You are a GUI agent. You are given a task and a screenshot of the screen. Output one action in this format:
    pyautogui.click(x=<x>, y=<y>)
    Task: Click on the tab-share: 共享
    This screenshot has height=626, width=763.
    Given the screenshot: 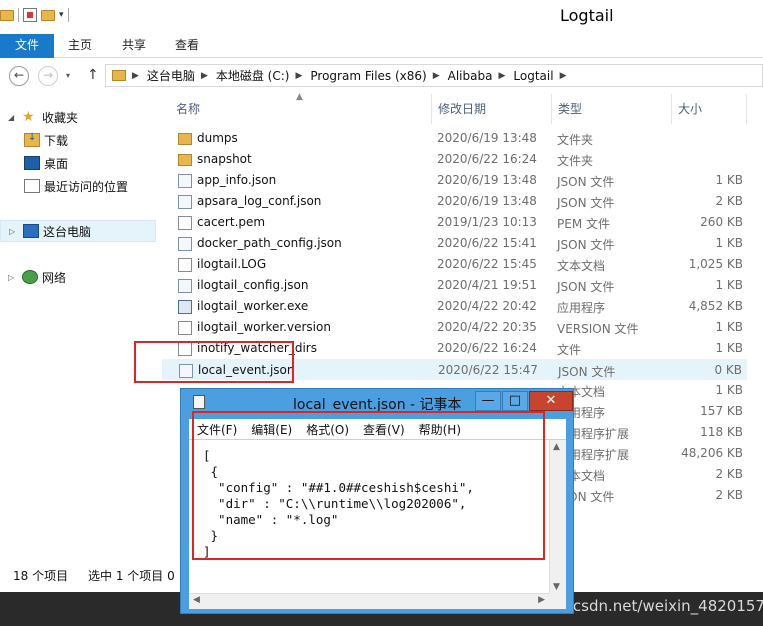 What is the action you would take?
    pyautogui.click(x=134, y=46)
    